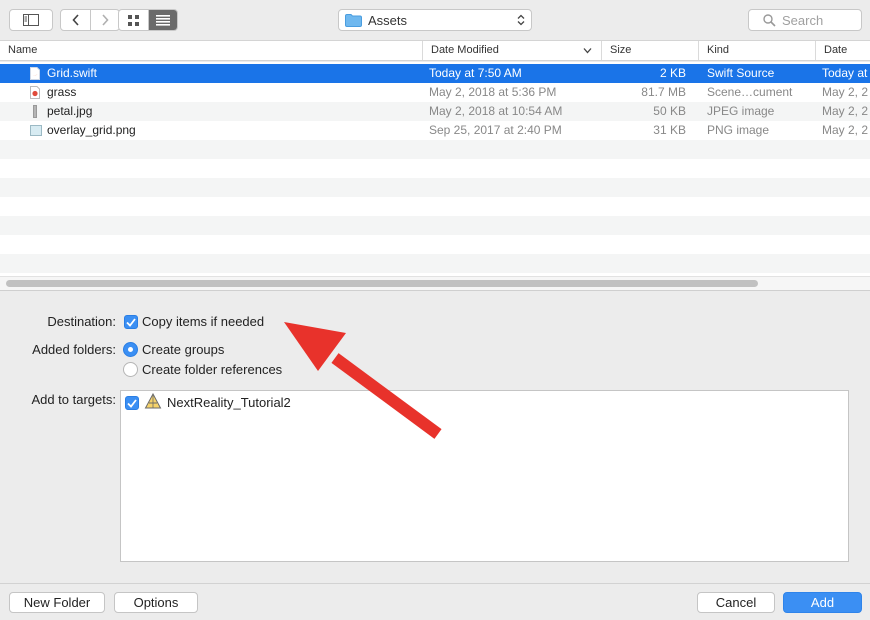 The image size is (870, 620). Describe the element at coordinates (741, 73) in the screenshot. I see `file-kind: Swift Source` at that location.